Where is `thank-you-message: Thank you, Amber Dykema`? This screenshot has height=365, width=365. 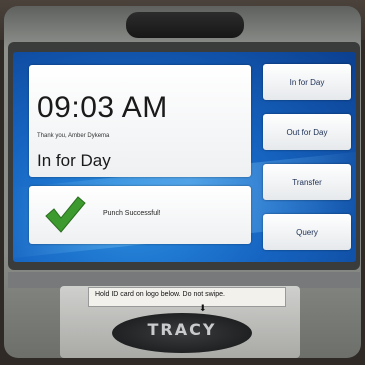
thank-you-message: Thank you, Amber Dykema is located at coordinates (73, 136).